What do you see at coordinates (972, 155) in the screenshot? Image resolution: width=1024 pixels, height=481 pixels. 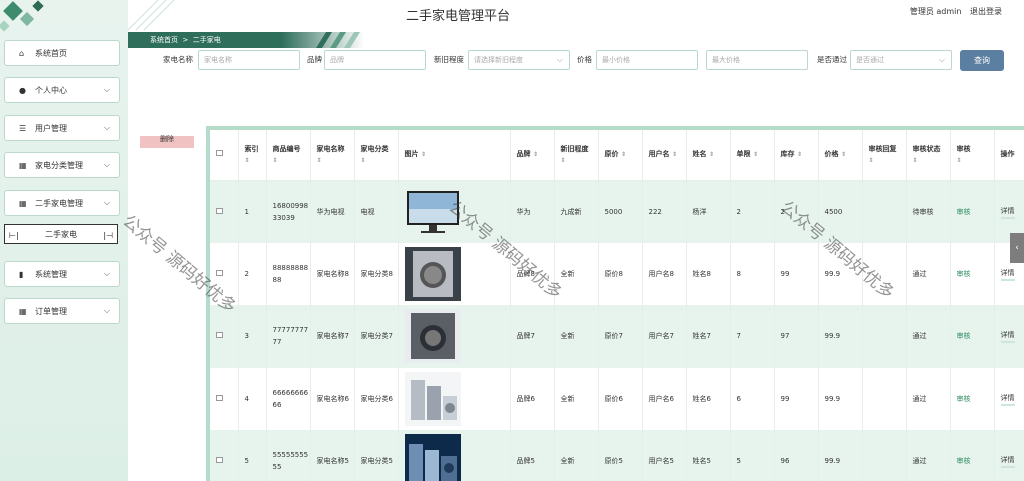 I see `col-audit: 审核 ⇕` at bounding box center [972, 155].